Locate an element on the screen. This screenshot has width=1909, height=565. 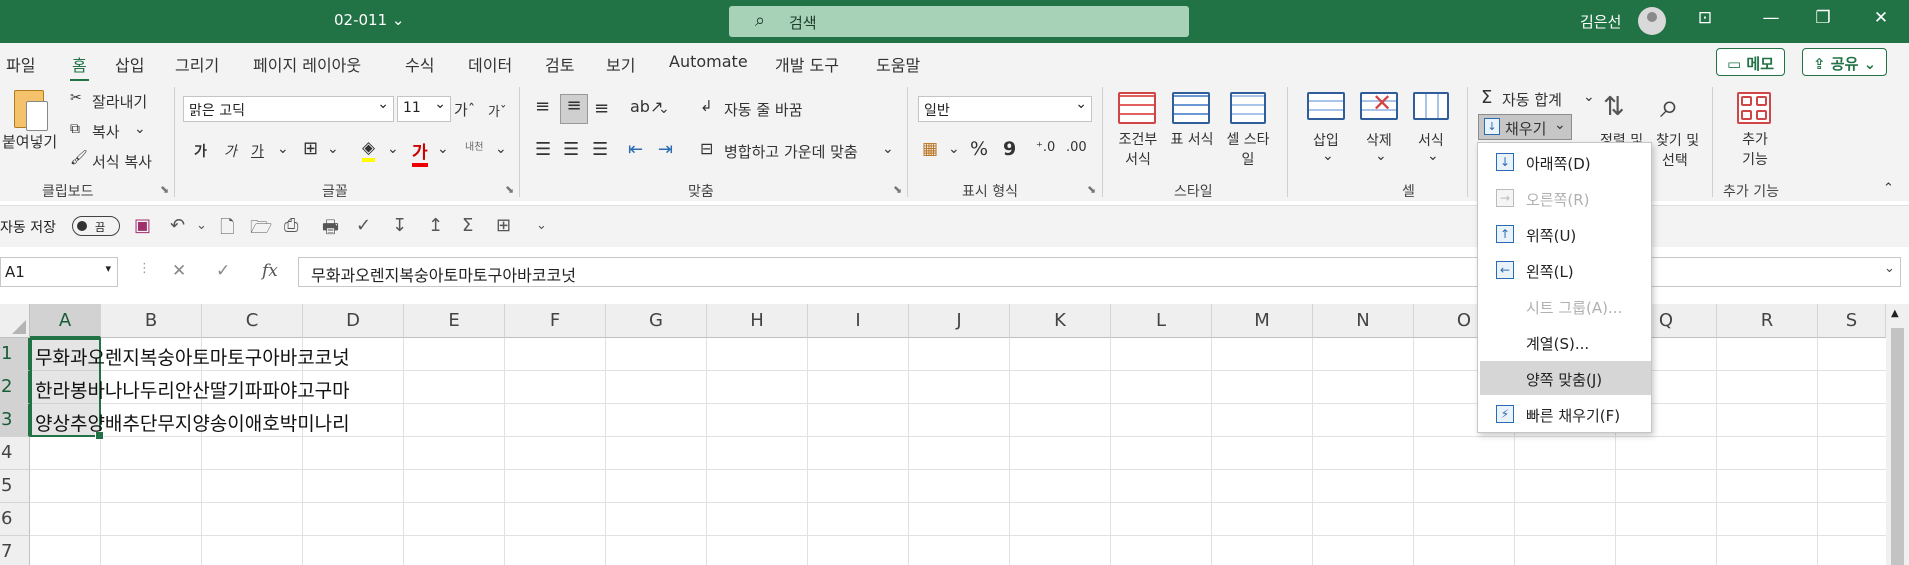
row-header-6: 6 is located at coordinates (15, 519).